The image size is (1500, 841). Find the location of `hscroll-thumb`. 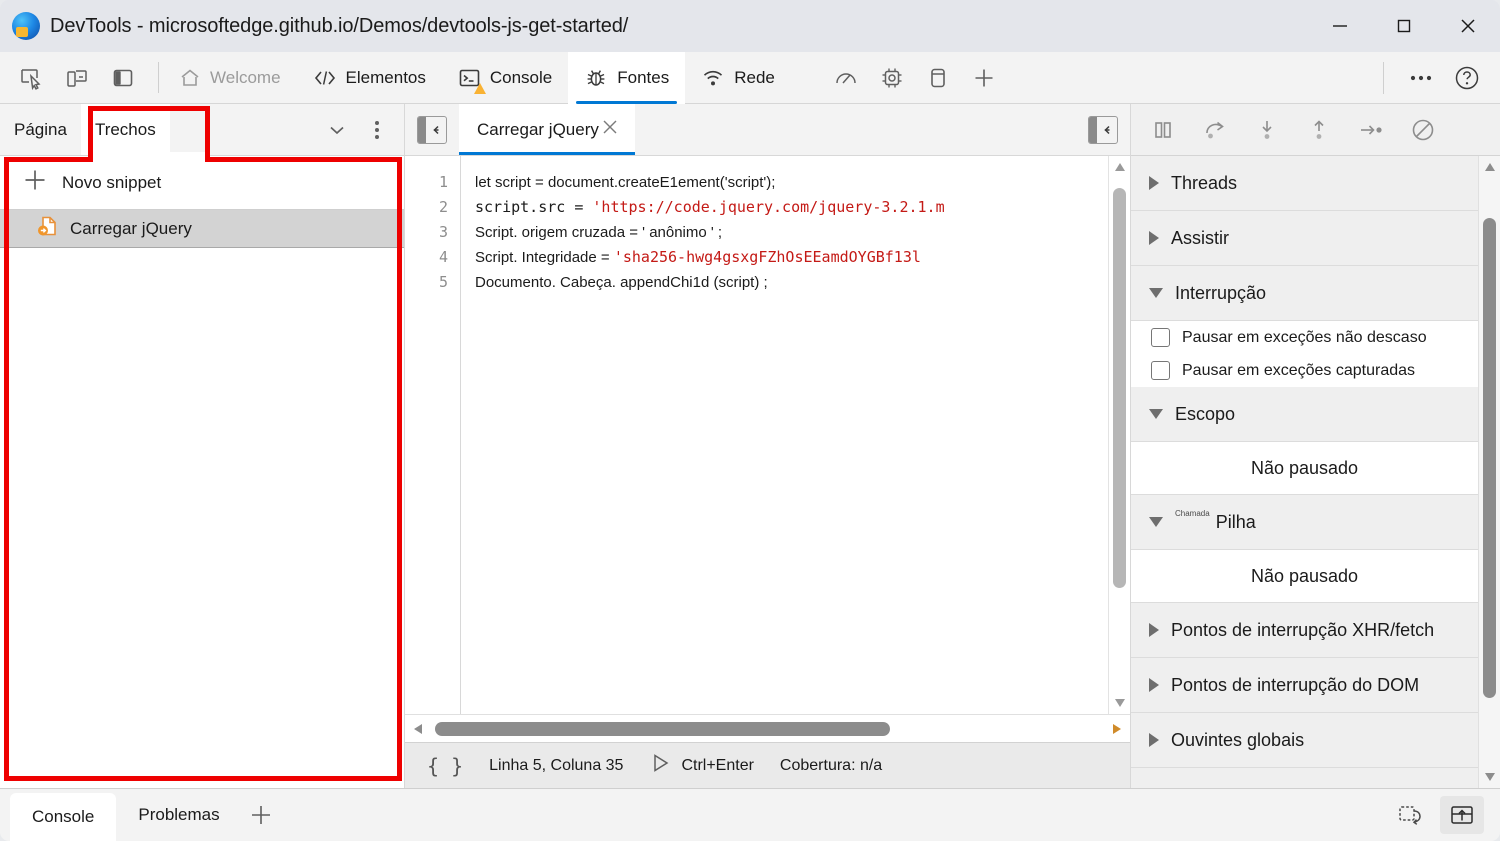

hscroll-thumb is located at coordinates (662, 729).